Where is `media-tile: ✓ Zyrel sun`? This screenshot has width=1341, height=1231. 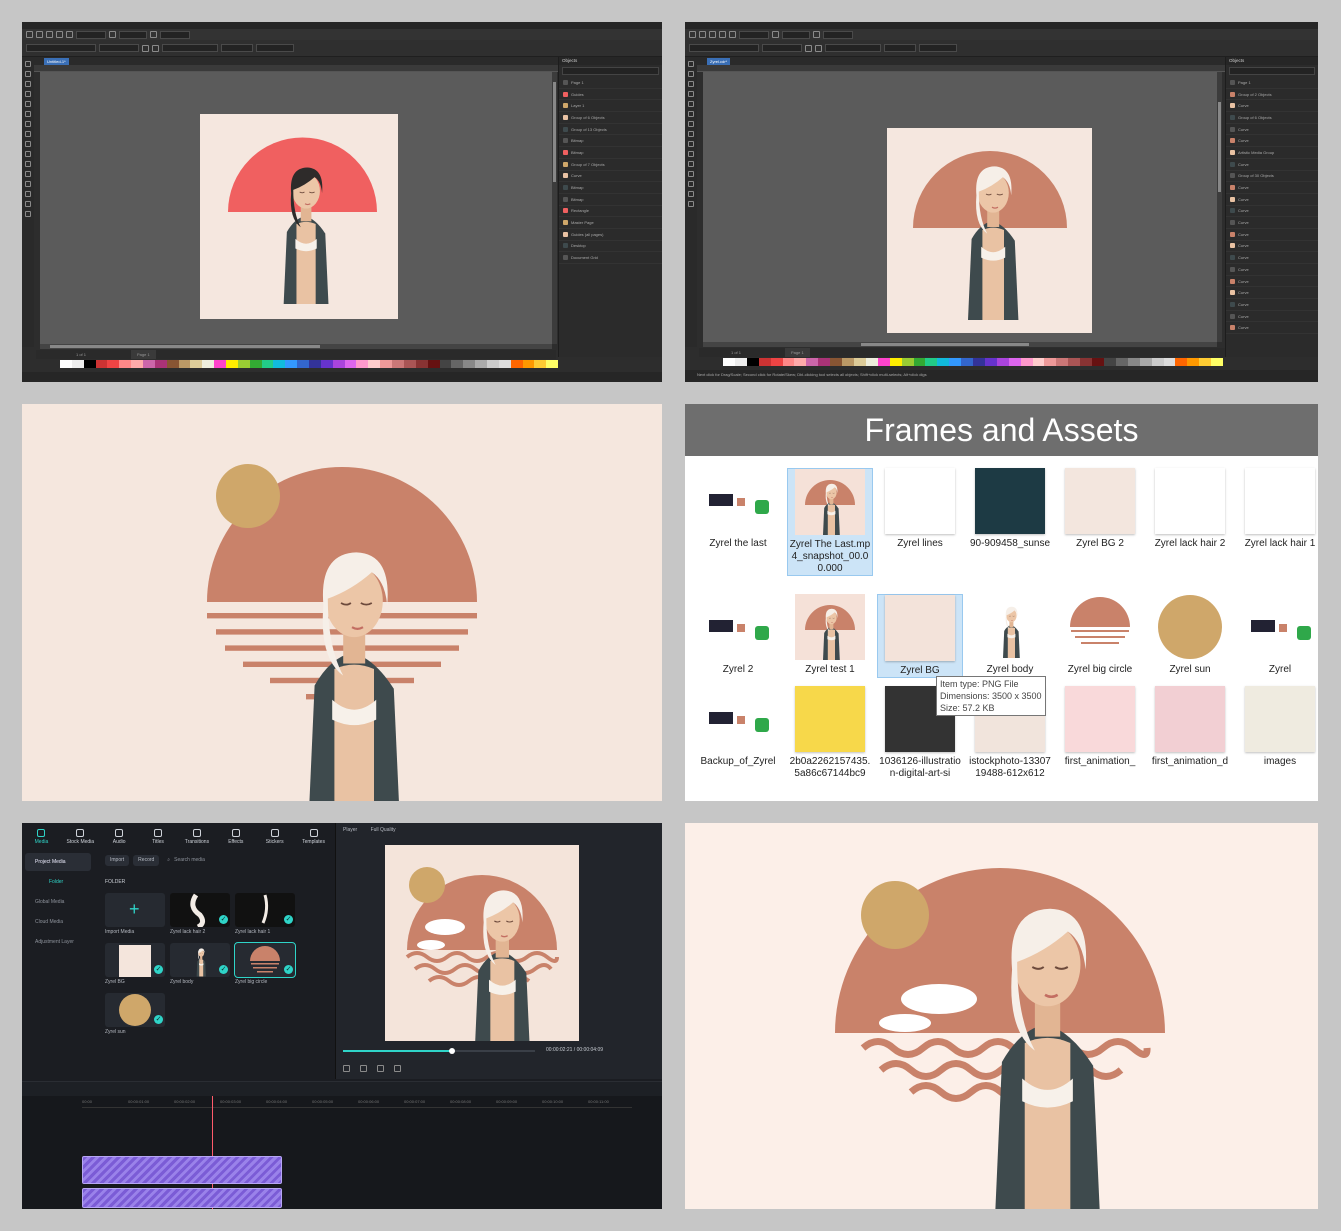
media-tile: ✓ Zyrel sun is located at coordinates (135, 1014).